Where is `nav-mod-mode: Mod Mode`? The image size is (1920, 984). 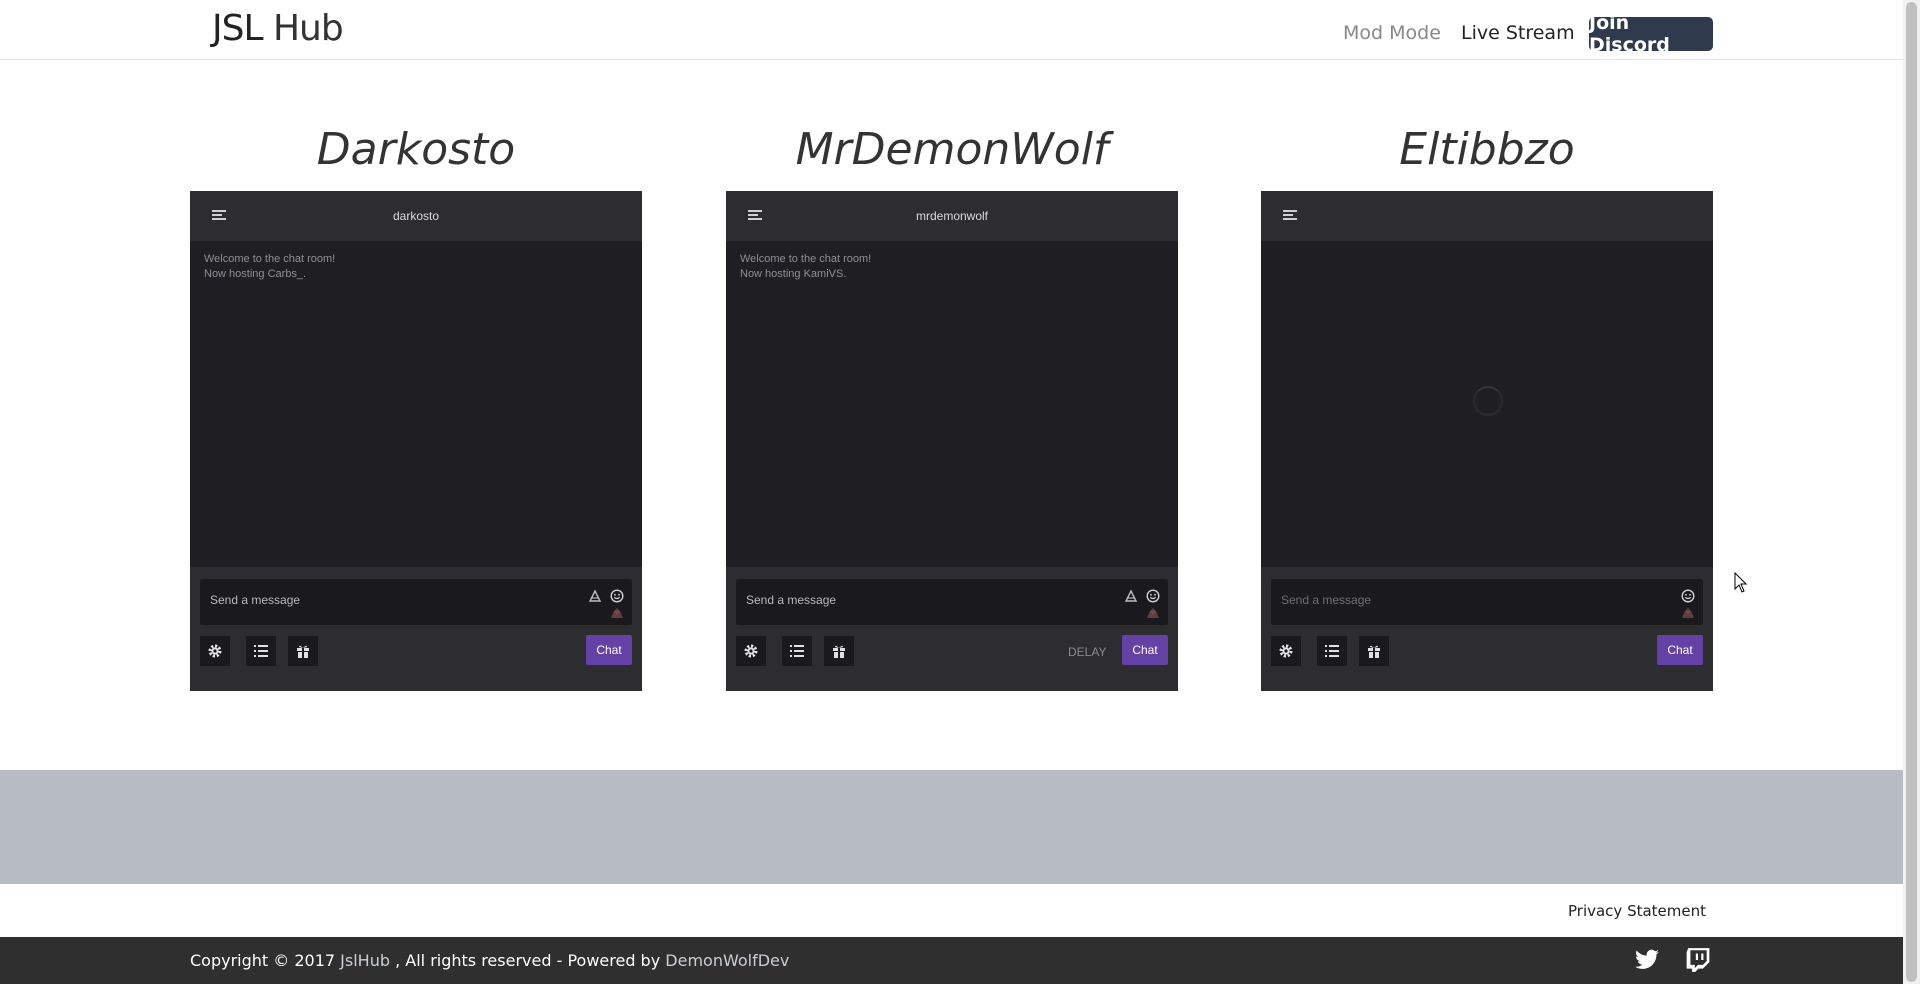
nav-mod-mode: Mod Mode is located at coordinates (1392, 33).